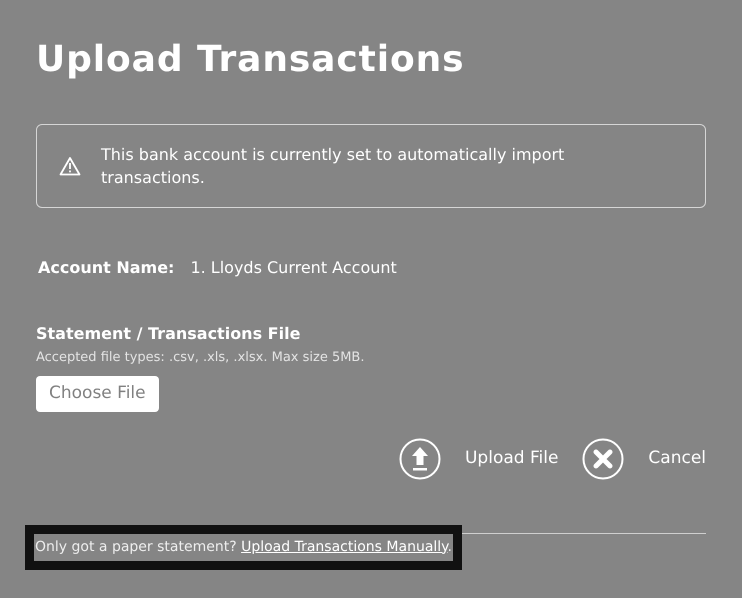 The width and height of the screenshot is (742, 598). I want to click on footer-note: Only got a paper statement? Upload Transactions Manually., so click(243, 547).